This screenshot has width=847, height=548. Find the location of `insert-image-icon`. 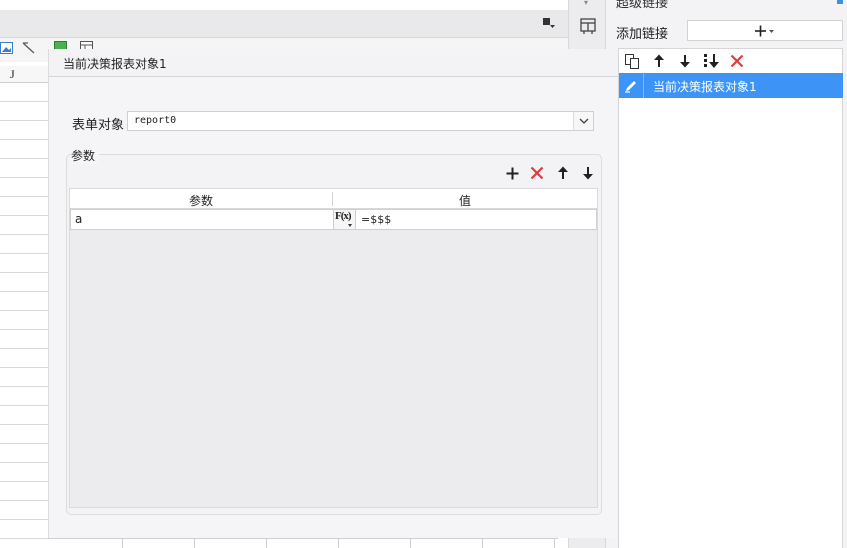

insert-image-icon is located at coordinates (6, 48).